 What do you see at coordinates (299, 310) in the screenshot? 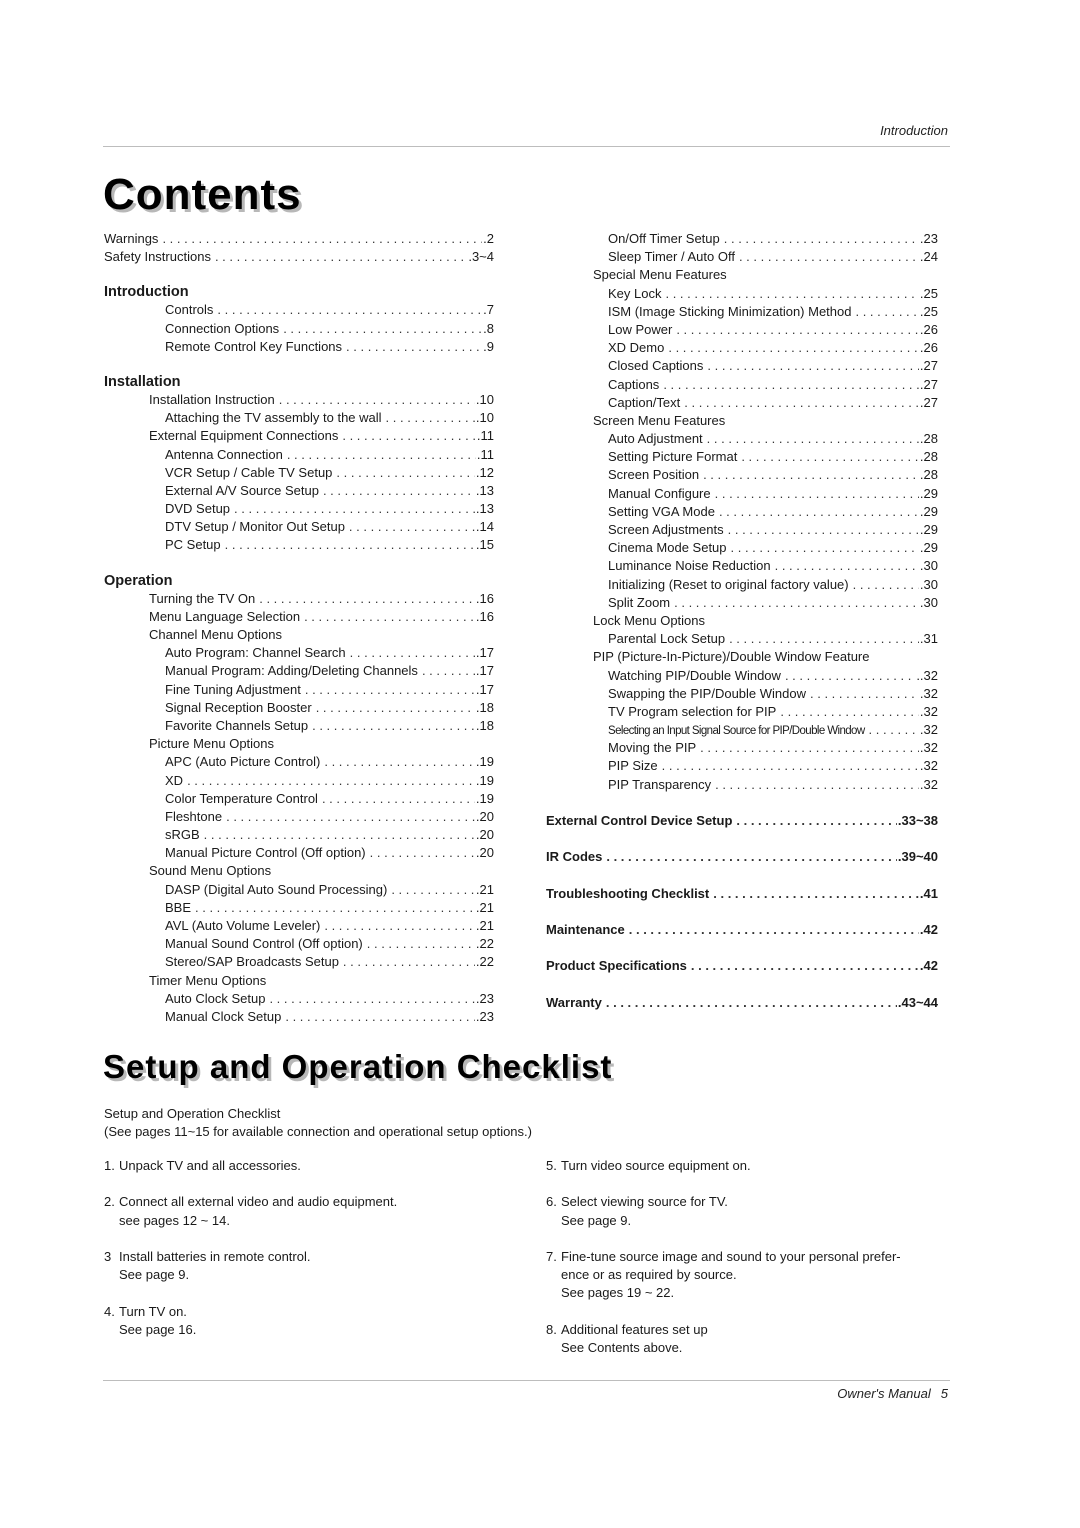
I see `toc-entry: Controls .7` at bounding box center [299, 310].